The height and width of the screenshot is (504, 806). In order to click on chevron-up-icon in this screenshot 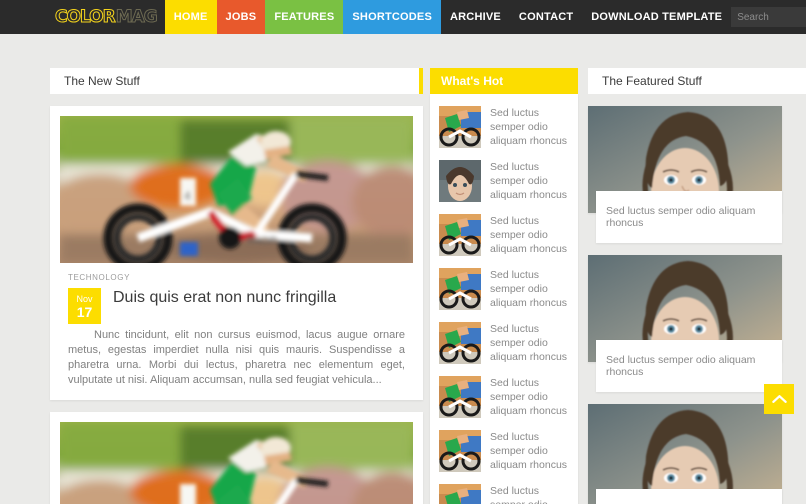, I will do `click(779, 399)`.